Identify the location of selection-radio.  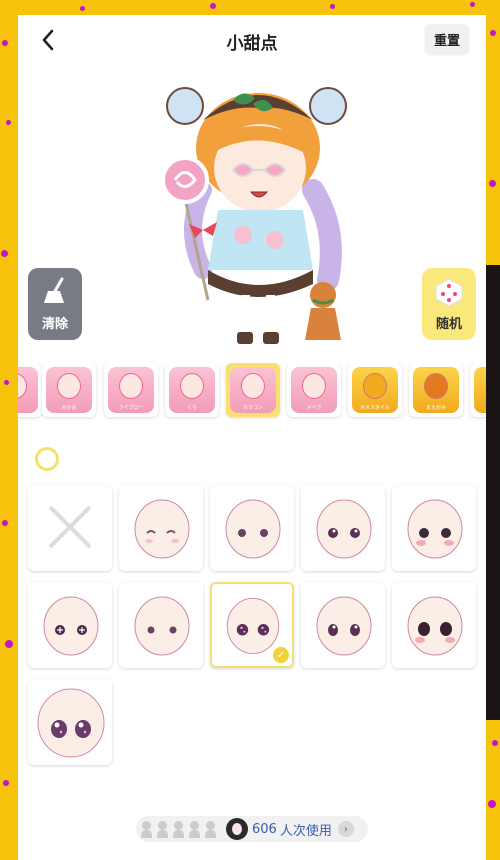
(47, 459).